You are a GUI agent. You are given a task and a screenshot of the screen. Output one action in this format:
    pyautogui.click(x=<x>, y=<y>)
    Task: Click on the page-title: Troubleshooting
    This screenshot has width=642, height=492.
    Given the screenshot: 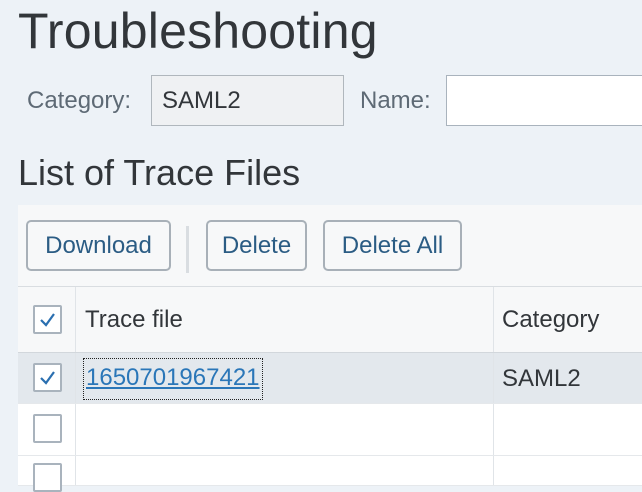 What is the action you would take?
    pyautogui.click(x=198, y=31)
    